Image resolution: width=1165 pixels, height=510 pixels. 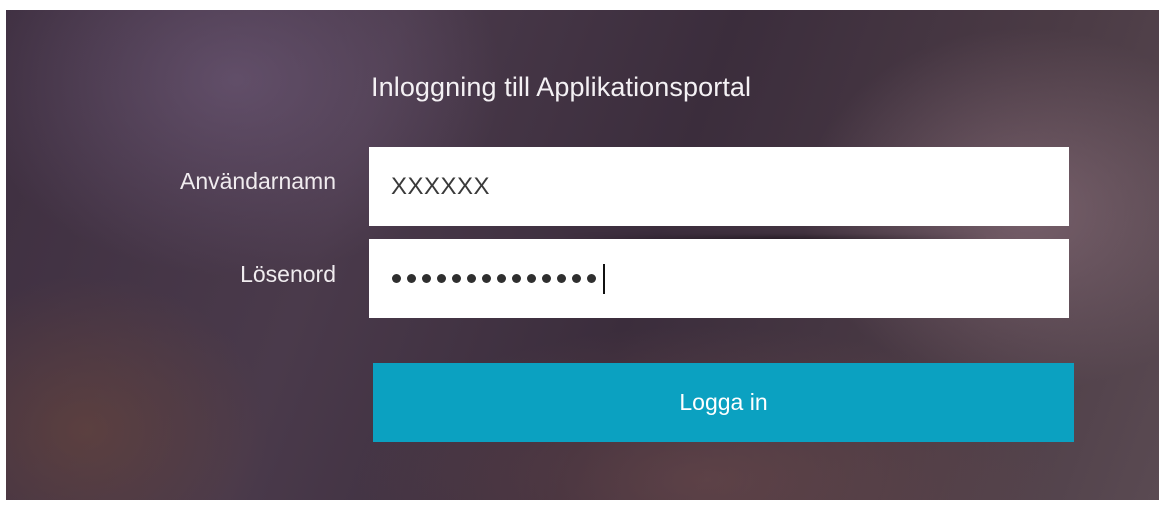 What do you see at coordinates (719, 278) in the screenshot?
I see `password-field` at bounding box center [719, 278].